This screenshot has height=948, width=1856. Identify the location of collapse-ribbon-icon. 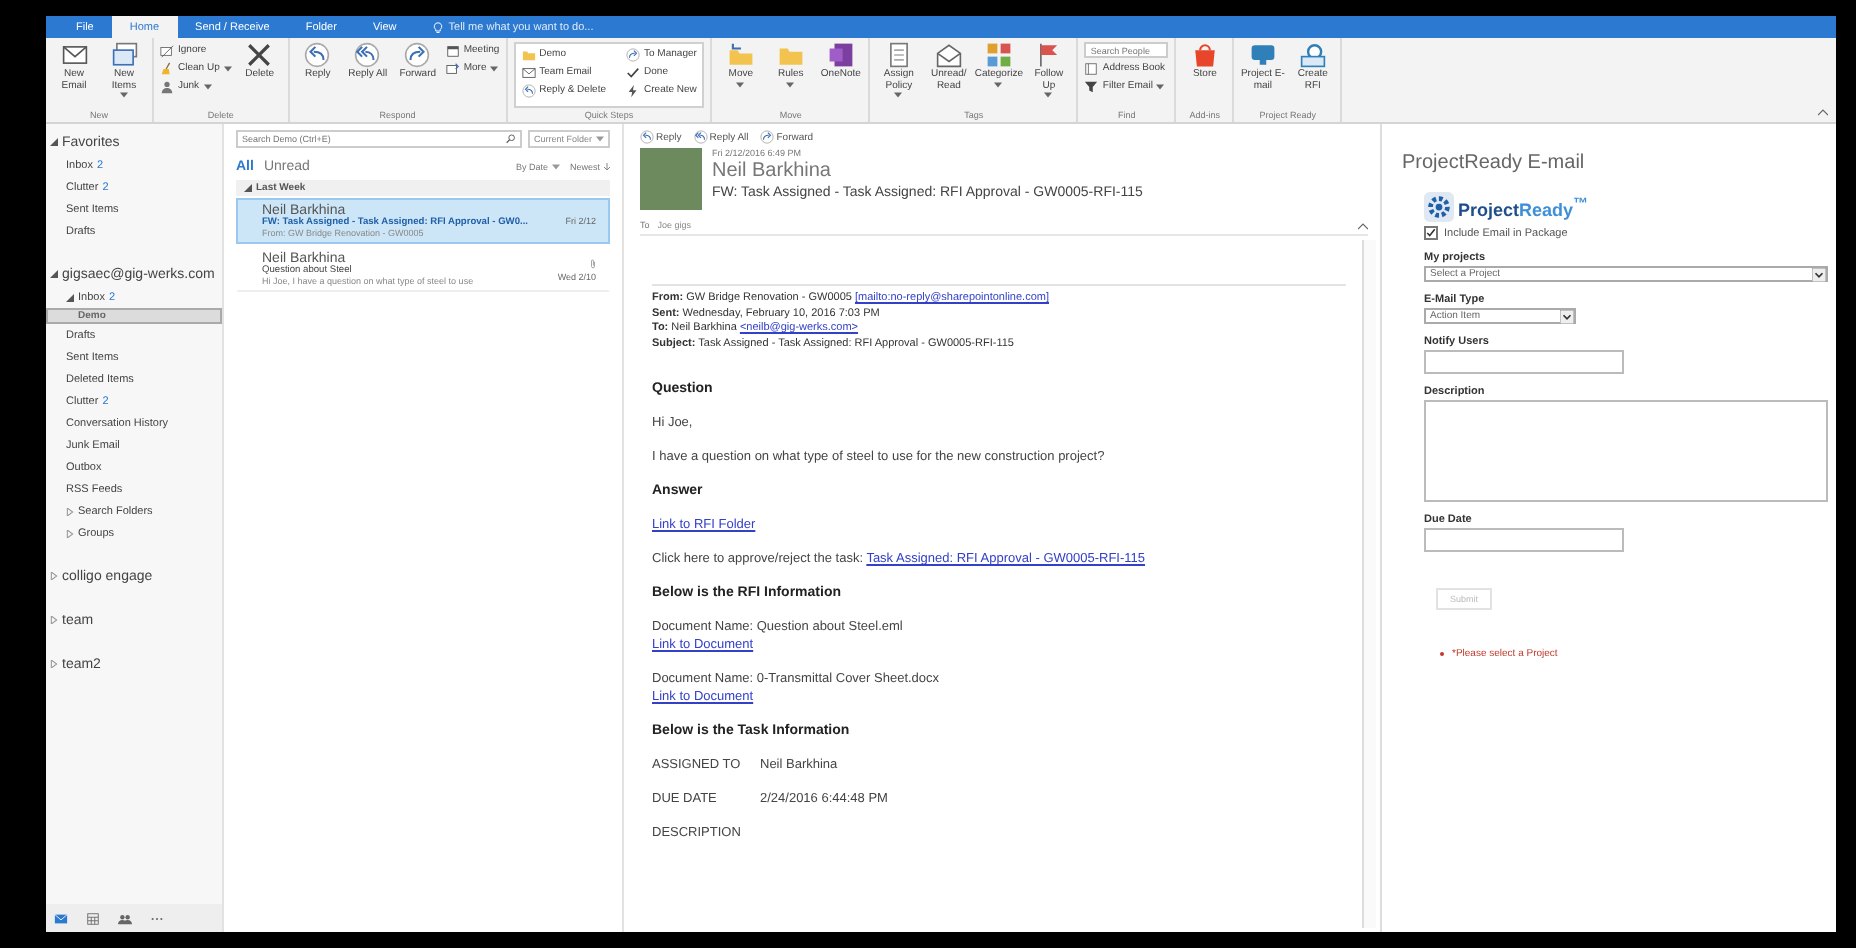
(1823, 112).